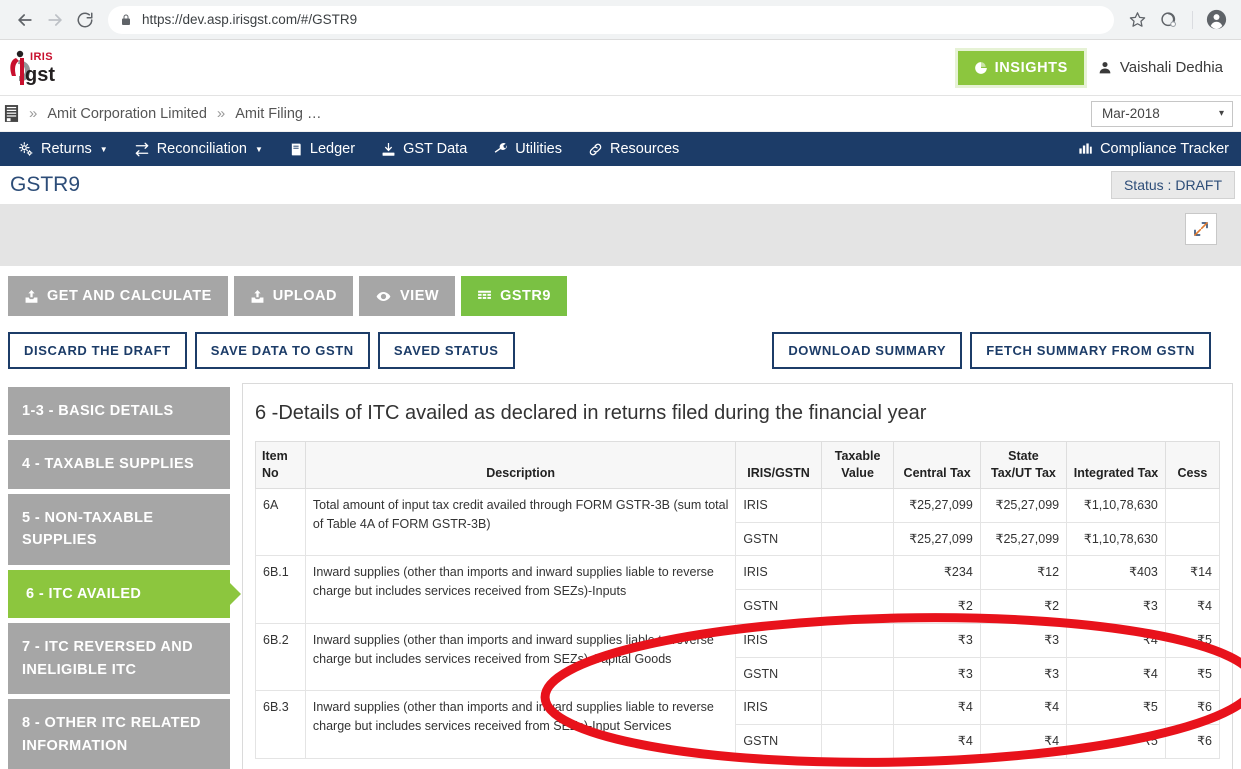 Image resolution: width=1241 pixels, height=769 pixels. I want to click on compliance-tracker-link: Compliance Tracker, so click(1155, 149).